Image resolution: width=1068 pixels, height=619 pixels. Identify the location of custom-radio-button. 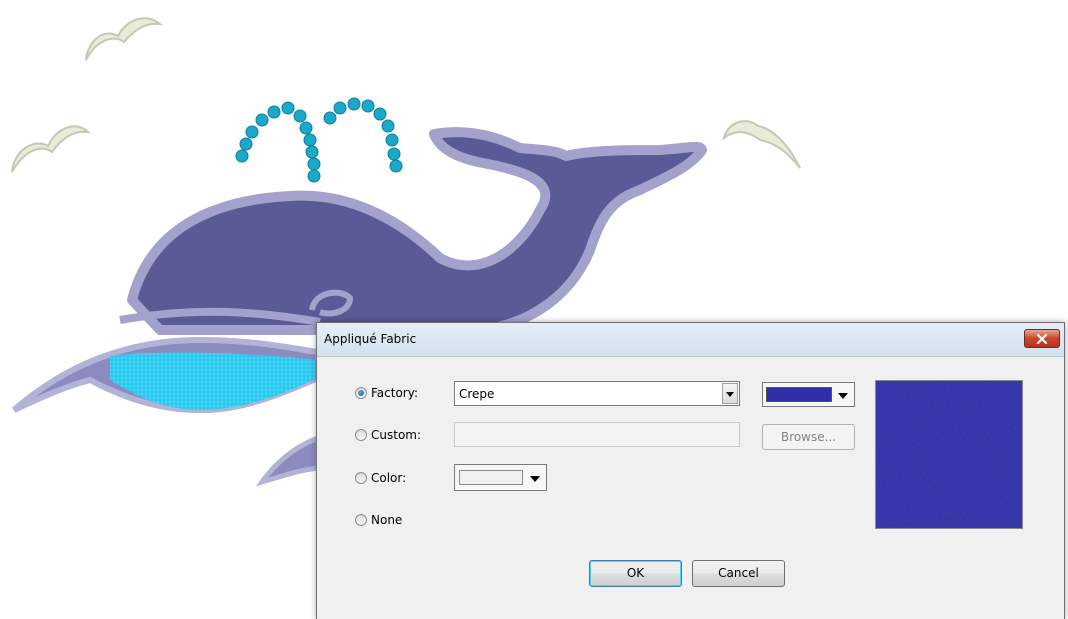
(361, 435).